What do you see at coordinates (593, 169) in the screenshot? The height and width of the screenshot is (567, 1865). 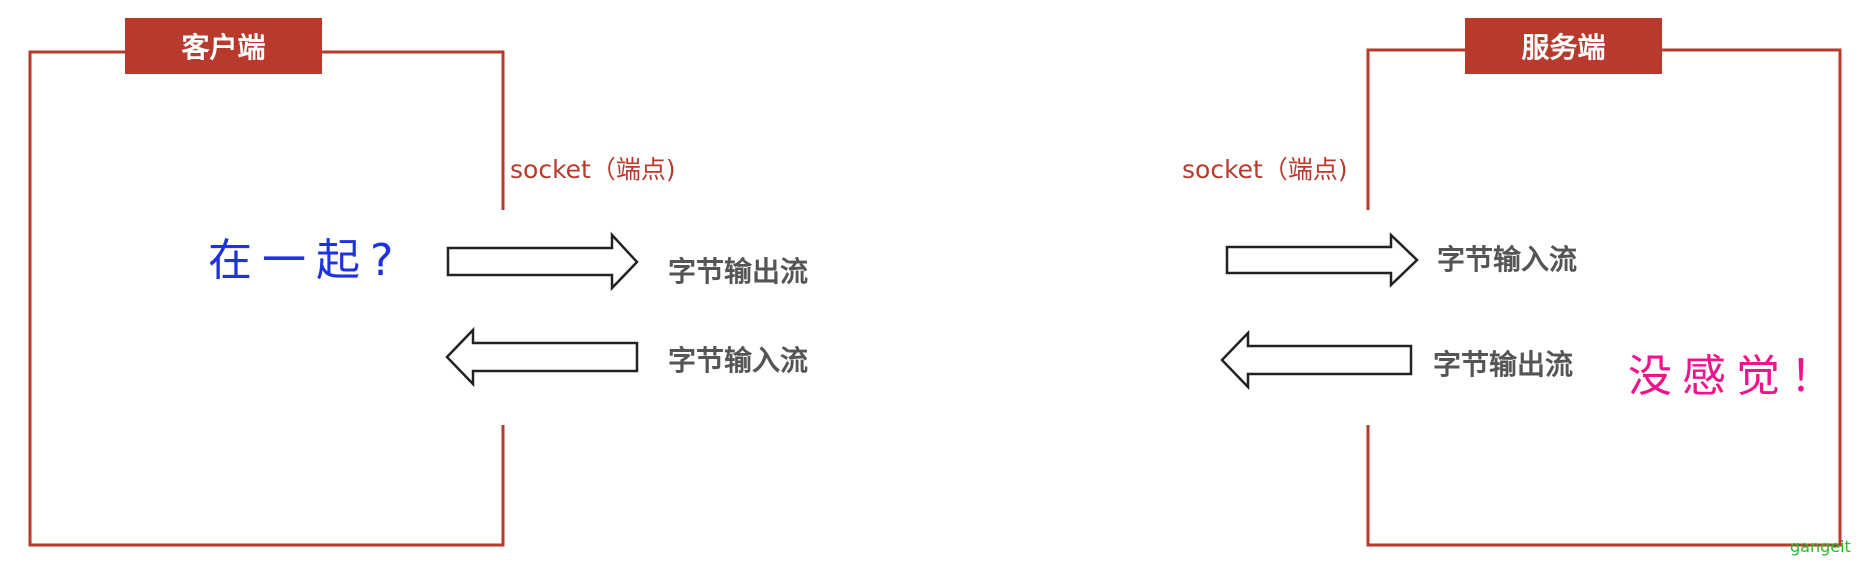 I see `client-socket-label: socket（端点)` at bounding box center [593, 169].